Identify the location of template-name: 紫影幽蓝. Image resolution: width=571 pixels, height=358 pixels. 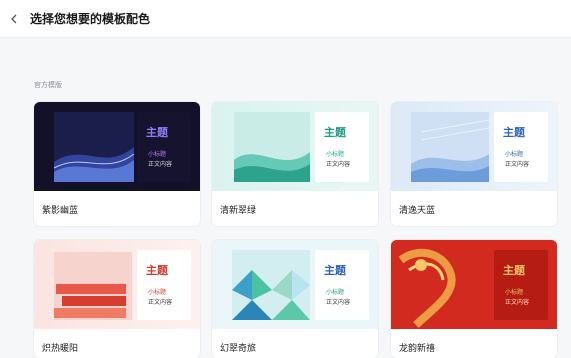
(60, 211).